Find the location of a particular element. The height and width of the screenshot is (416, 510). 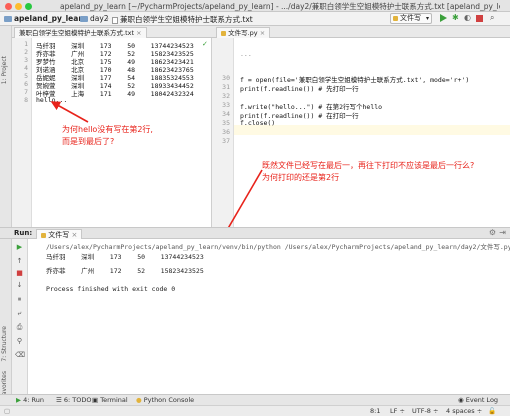

print-icon: ⎙ is located at coordinates (19, 327).